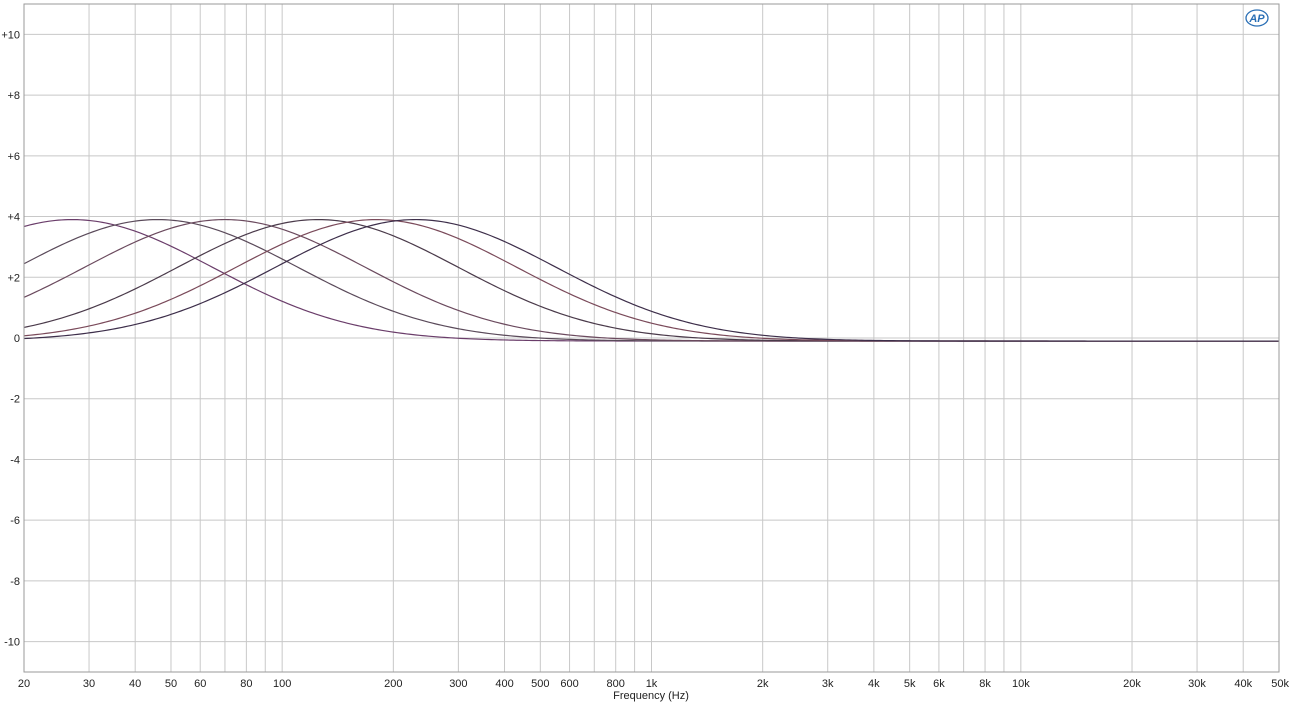  I want to click on x-tick-label: 2k, so click(763, 684).